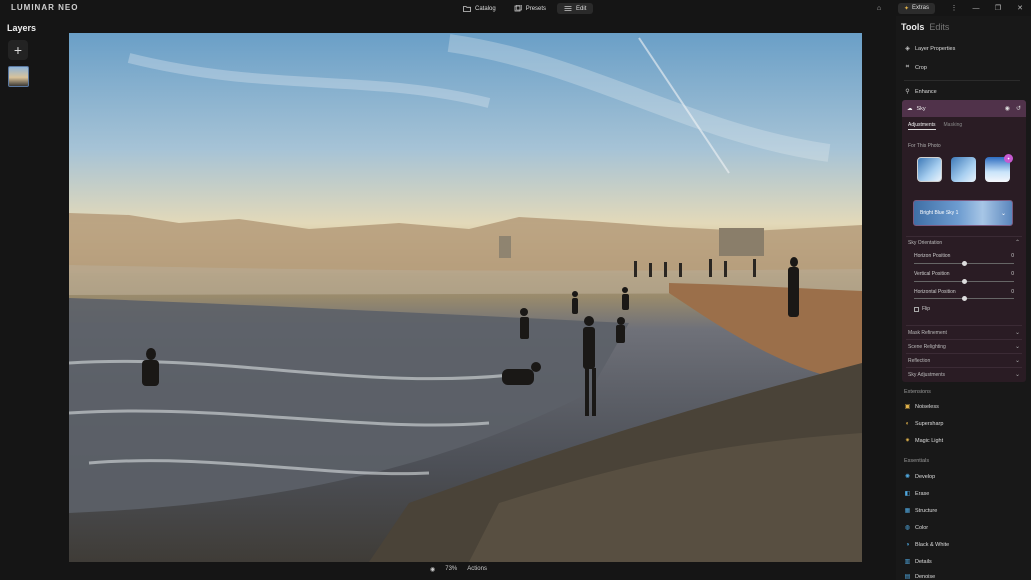 The height and width of the screenshot is (580, 1031). Describe the element at coordinates (906, 8) in the screenshot. I see `extras-icon: ✦` at that location.